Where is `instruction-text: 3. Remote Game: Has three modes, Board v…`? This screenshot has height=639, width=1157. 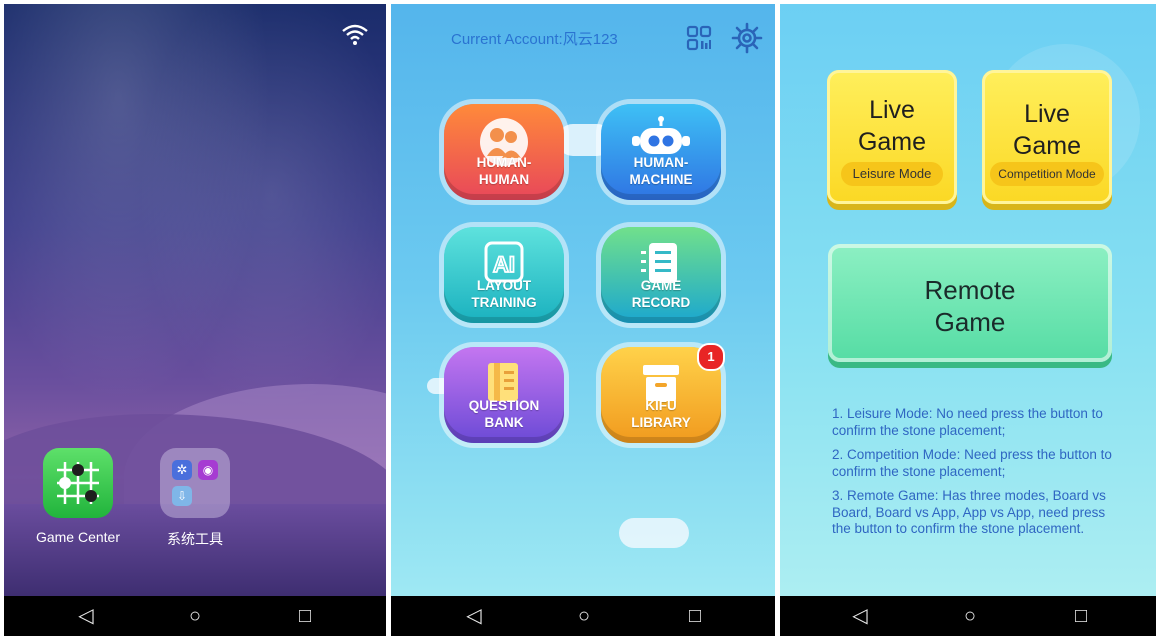 instruction-text: 3. Remote Game: Has three modes, Board v… is located at coordinates (969, 512).